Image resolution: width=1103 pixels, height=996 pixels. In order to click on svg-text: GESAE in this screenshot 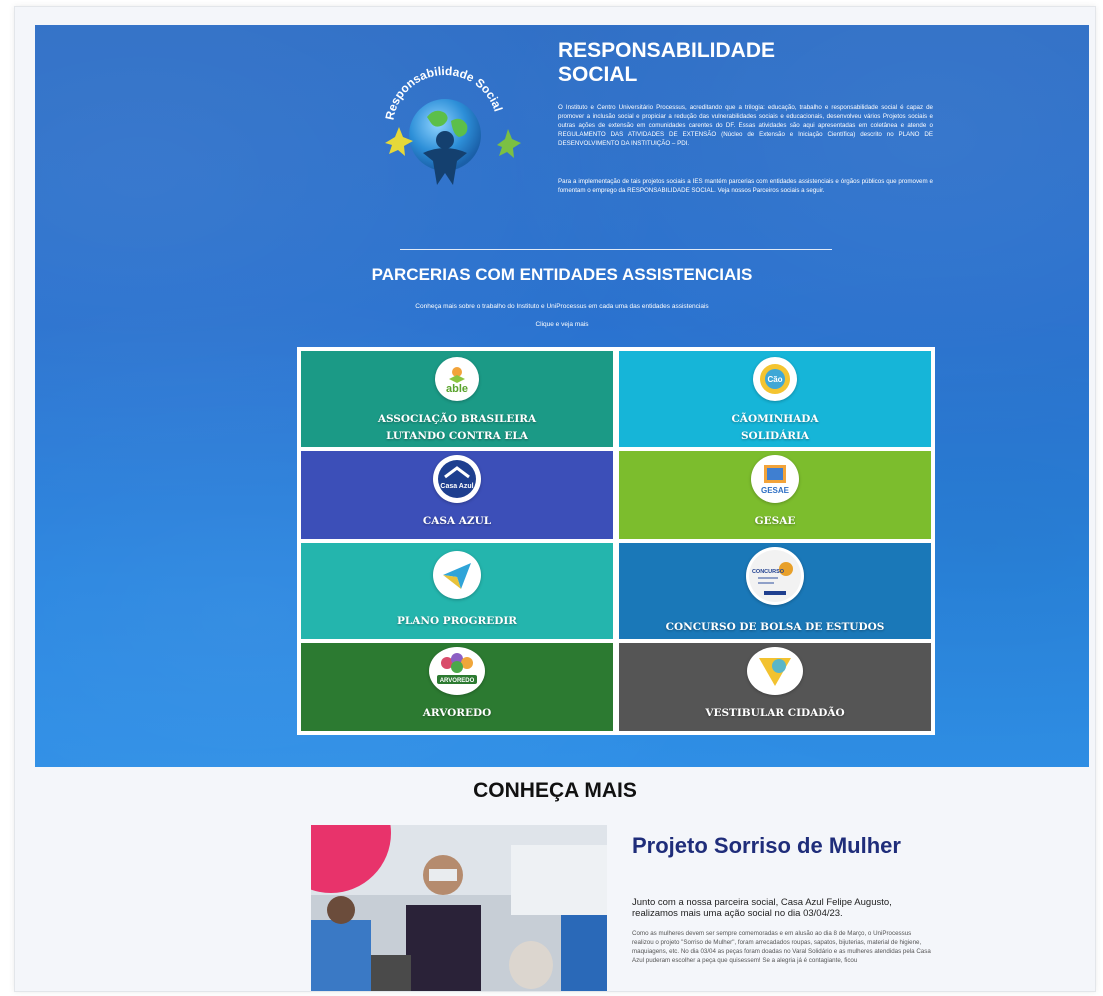, I will do `click(775, 490)`.